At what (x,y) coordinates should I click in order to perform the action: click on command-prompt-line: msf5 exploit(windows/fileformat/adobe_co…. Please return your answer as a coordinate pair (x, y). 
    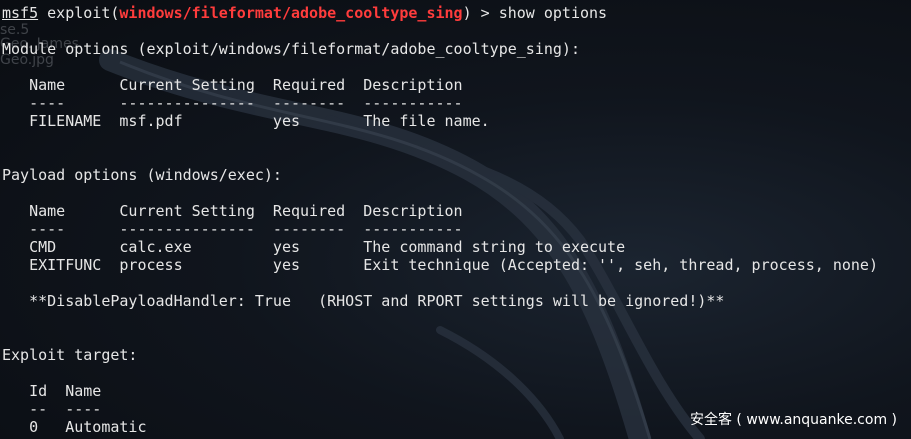
    Looking at the image, I should click on (304, 13).